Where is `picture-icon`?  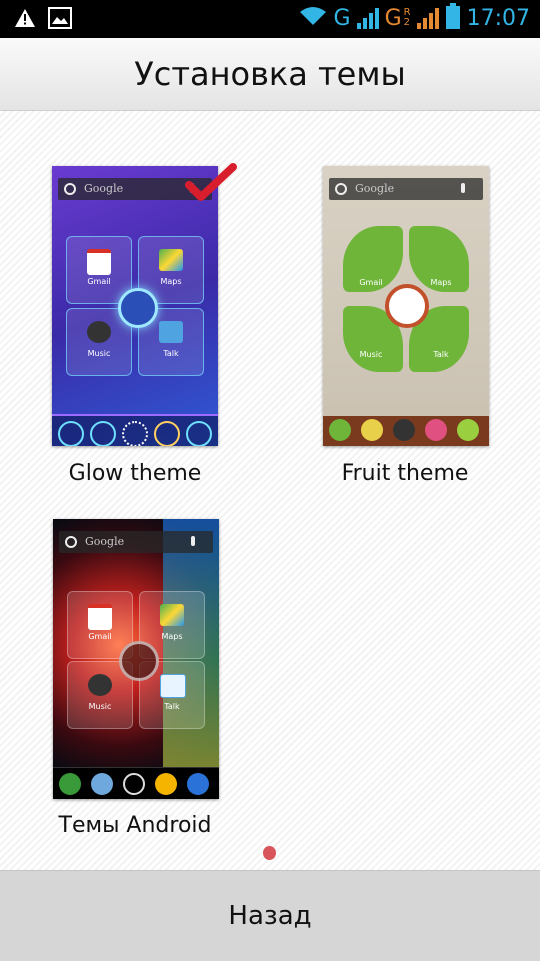 picture-icon is located at coordinates (60, 20).